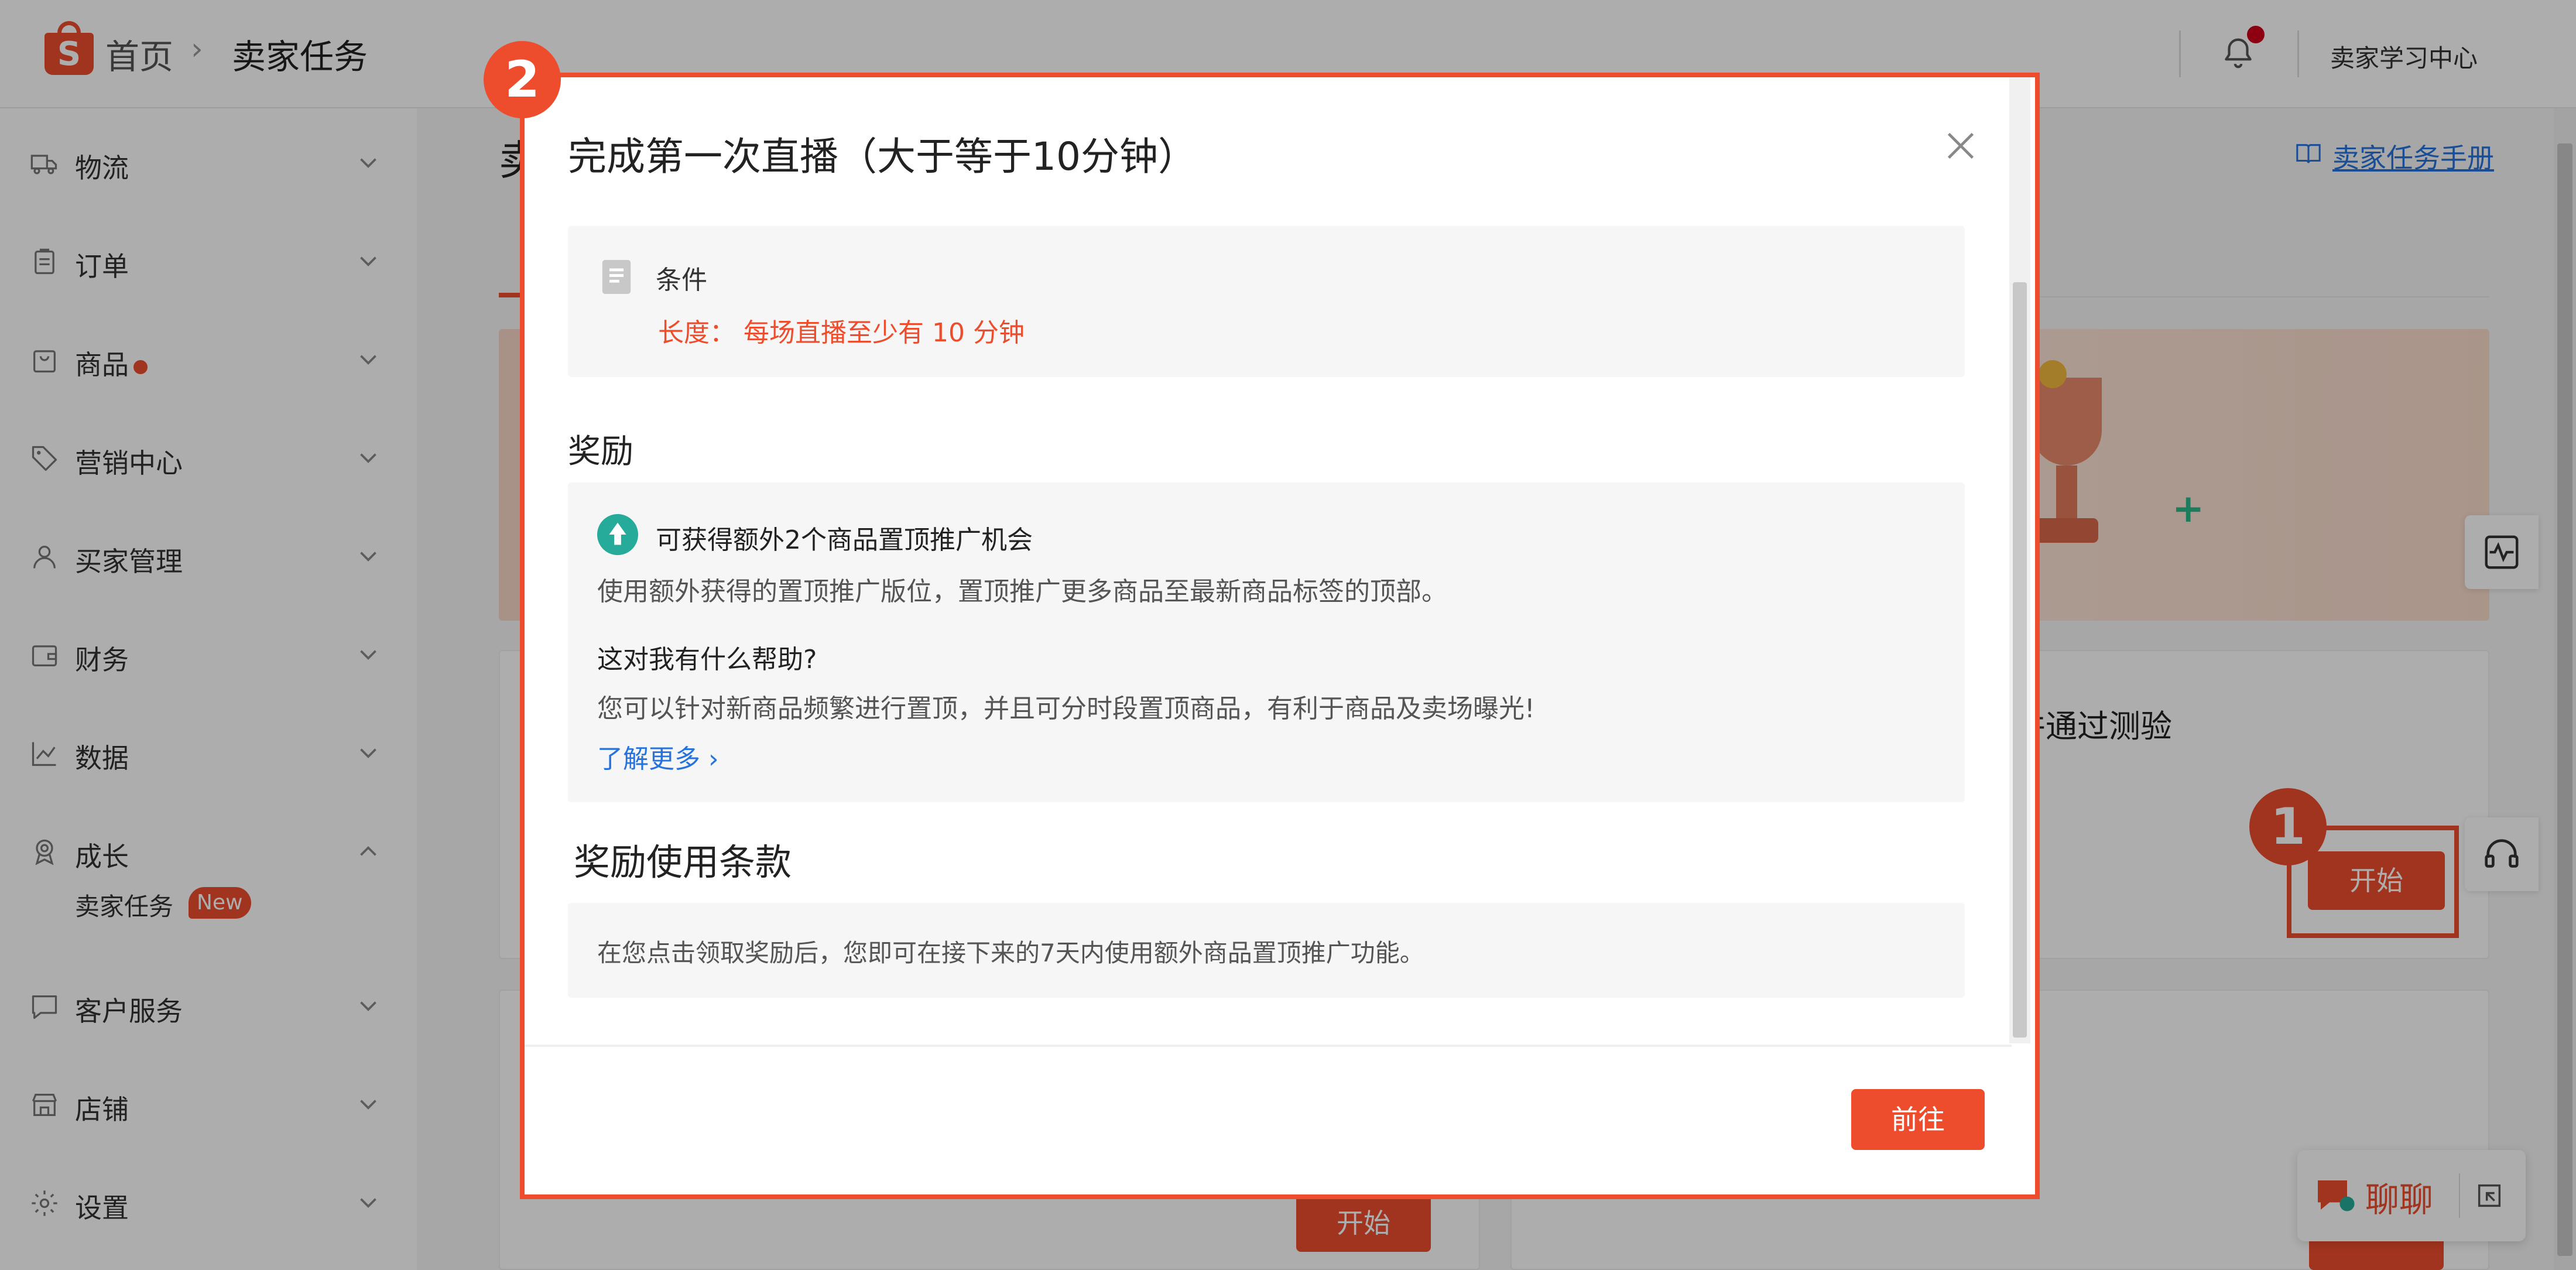  Describe the element at coordinates (1066, 709) in the screenshot. I see `help-answer: 您可以针对新商品频繁进行置顶，并且可分时段置顶商品，有利于商品及卖场曝光!` at that location.